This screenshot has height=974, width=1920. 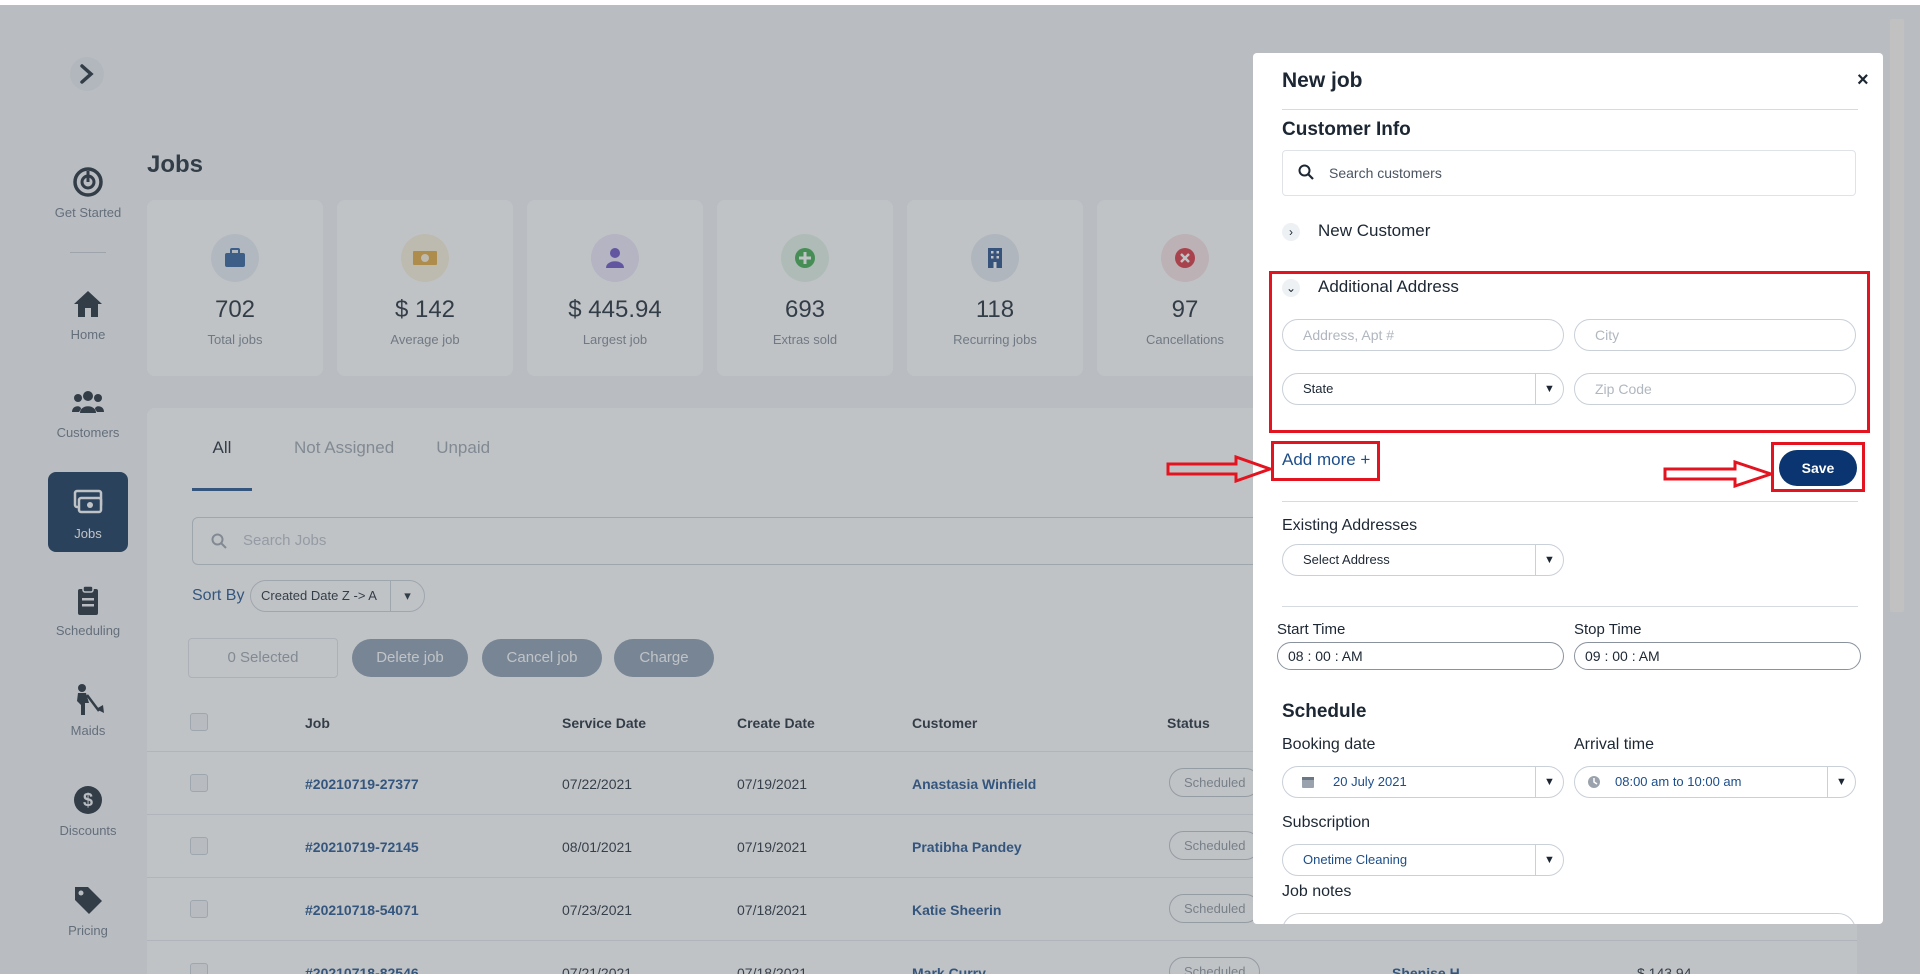 I want to click on state-select: State ▼, so click(x=1423, y=389).